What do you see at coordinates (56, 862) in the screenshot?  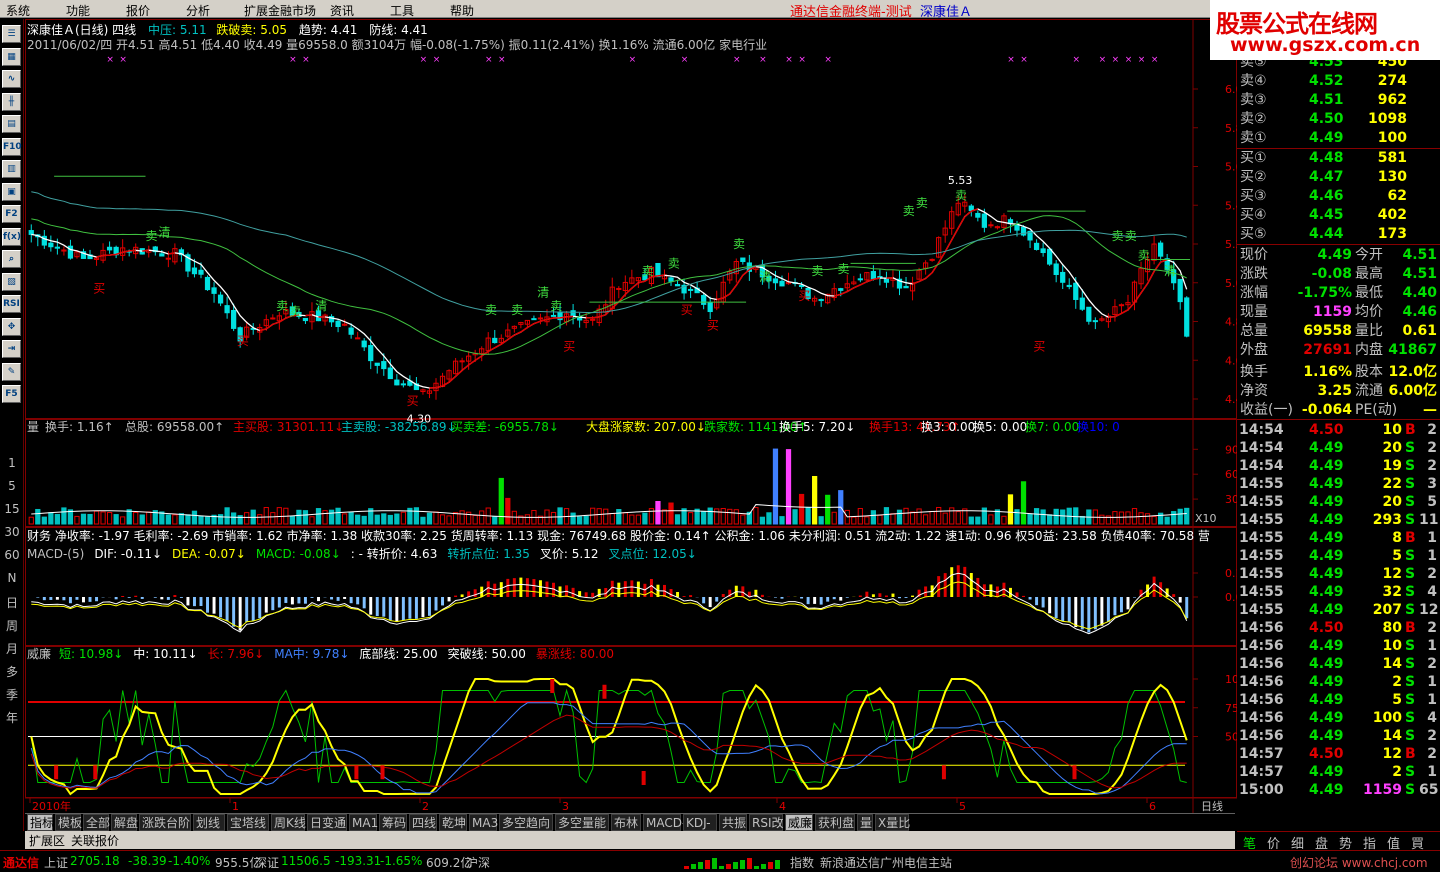 I see `sh-index-name: 上证` at bounding box center [56, 862].